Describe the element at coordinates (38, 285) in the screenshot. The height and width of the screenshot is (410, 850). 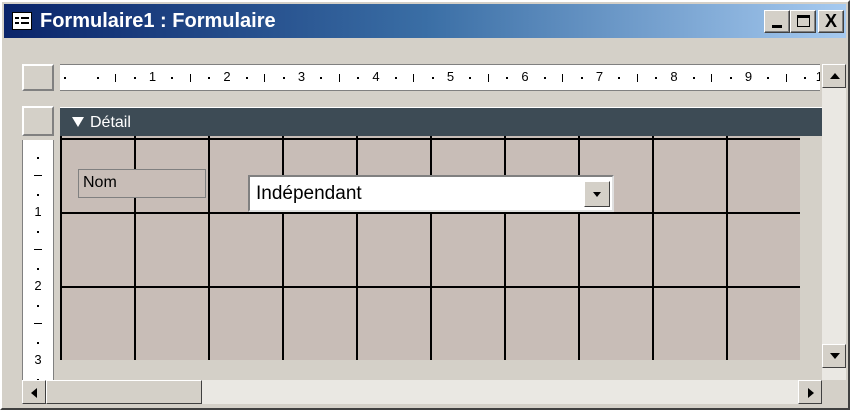
I see `ruler-label-v: 2` at that location.